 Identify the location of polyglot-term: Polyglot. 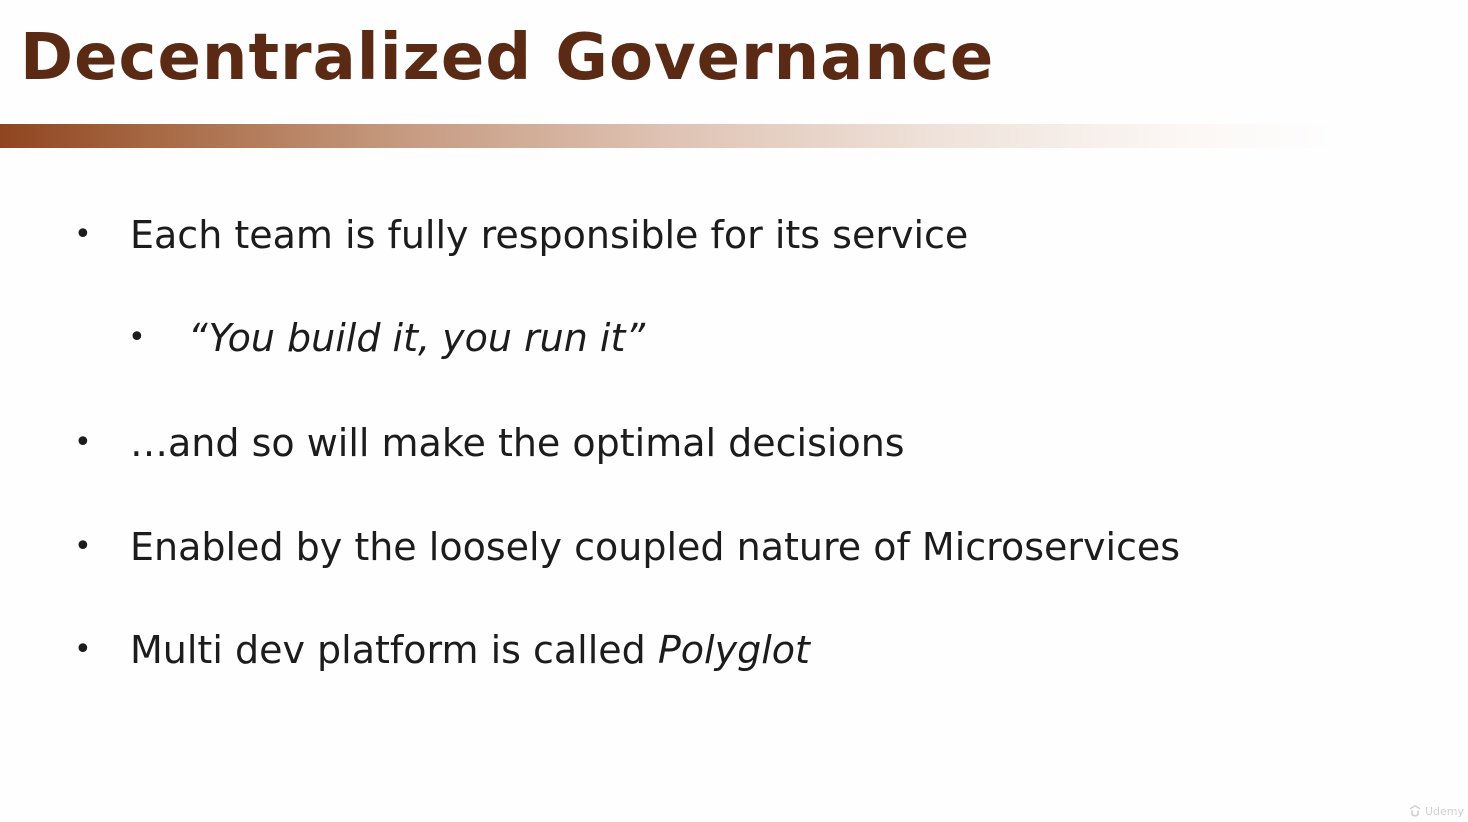
(733, 650).